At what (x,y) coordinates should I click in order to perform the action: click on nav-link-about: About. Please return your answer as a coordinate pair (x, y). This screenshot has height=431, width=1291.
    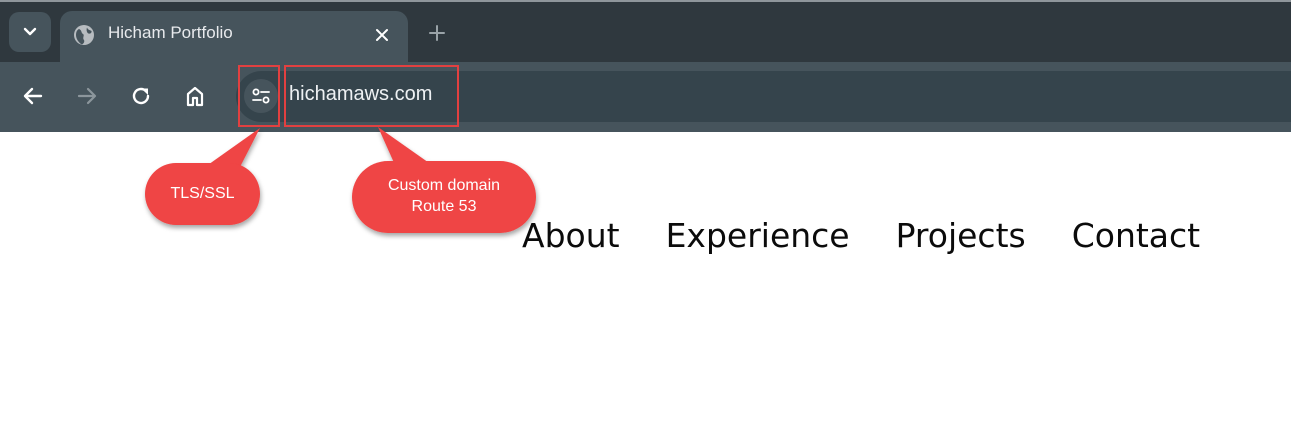
    Looking at the image, I should click on (571, 236).